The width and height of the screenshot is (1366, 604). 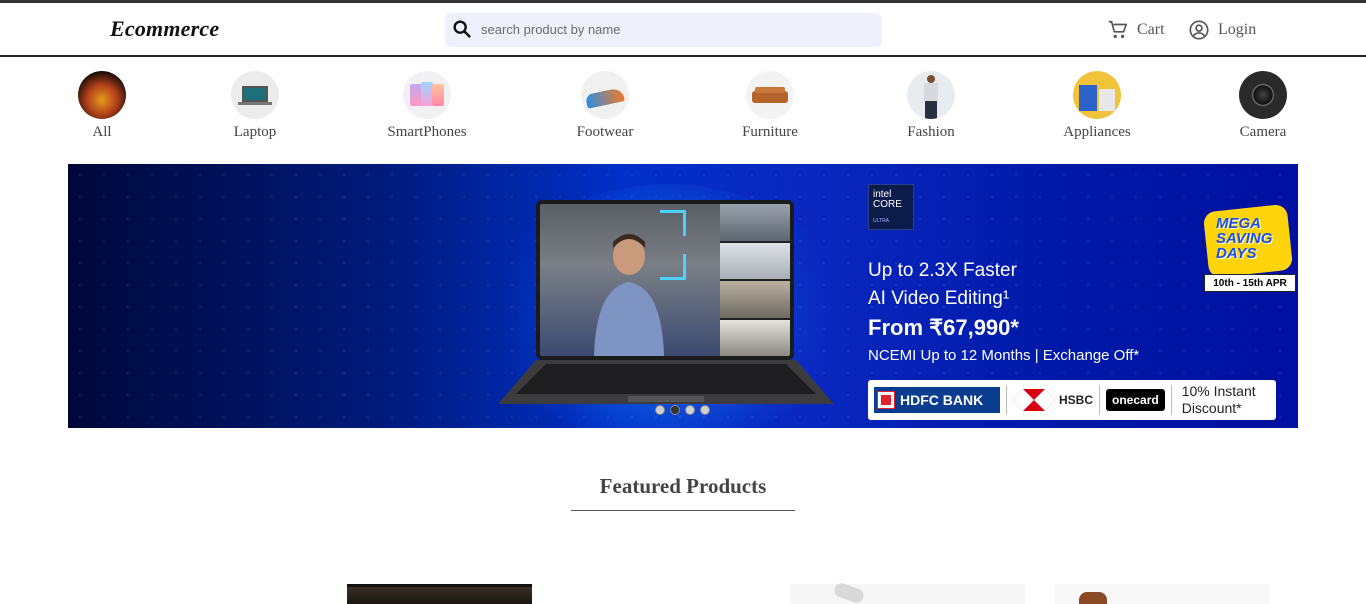 I want to click on cart-label: Cart, so click(x=1151, y=29).